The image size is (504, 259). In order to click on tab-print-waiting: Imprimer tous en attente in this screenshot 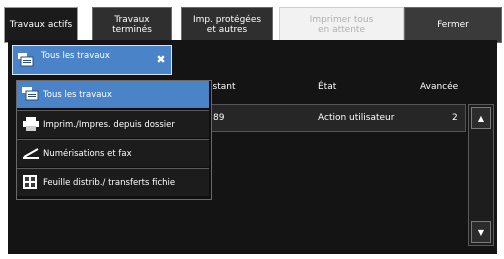, I will do `click(341, 25)`.